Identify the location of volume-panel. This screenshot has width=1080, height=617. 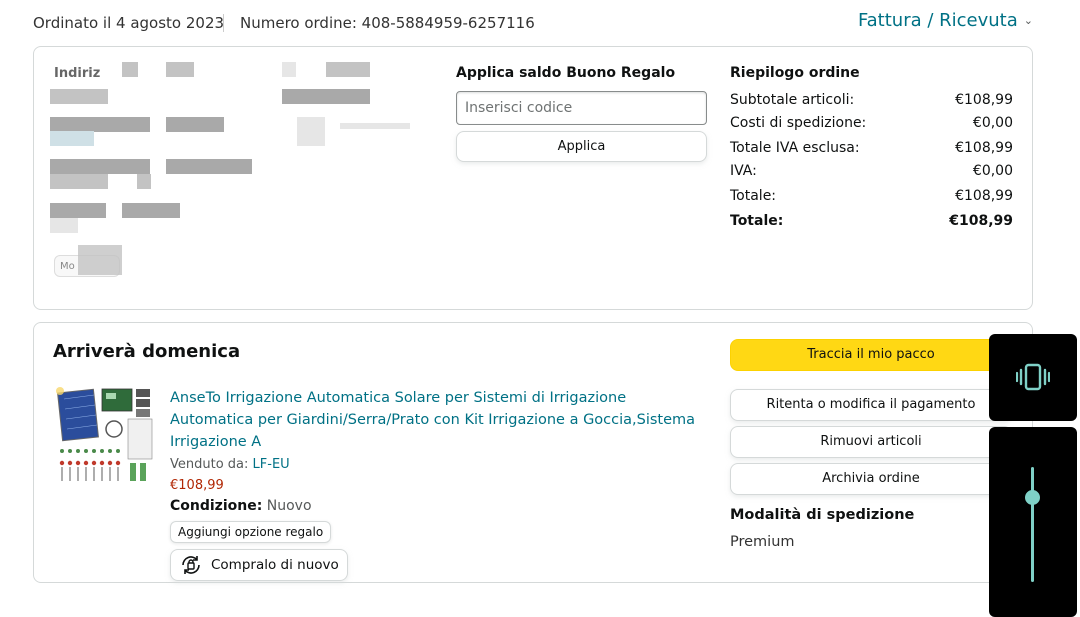
(1033, 522).